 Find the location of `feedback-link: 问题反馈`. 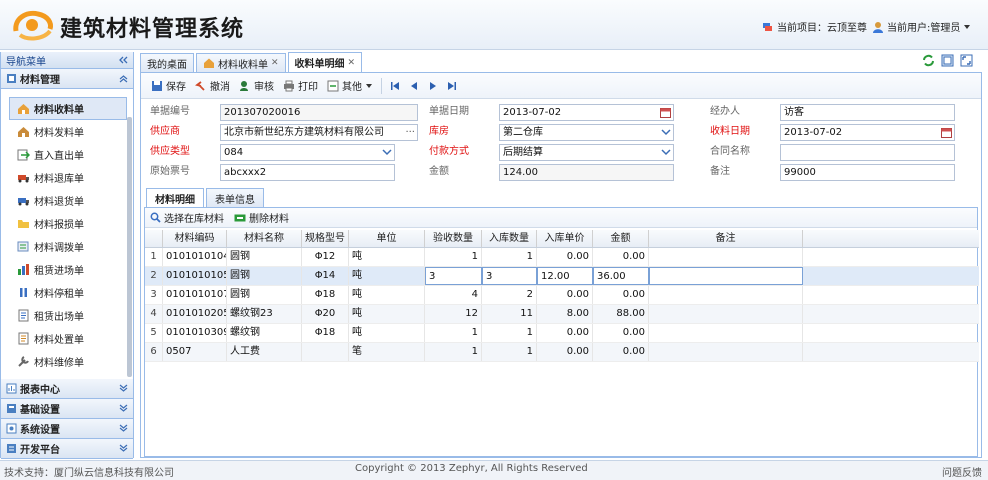

feedback-link: 问题反馈 is located at coordinates (962, 471).